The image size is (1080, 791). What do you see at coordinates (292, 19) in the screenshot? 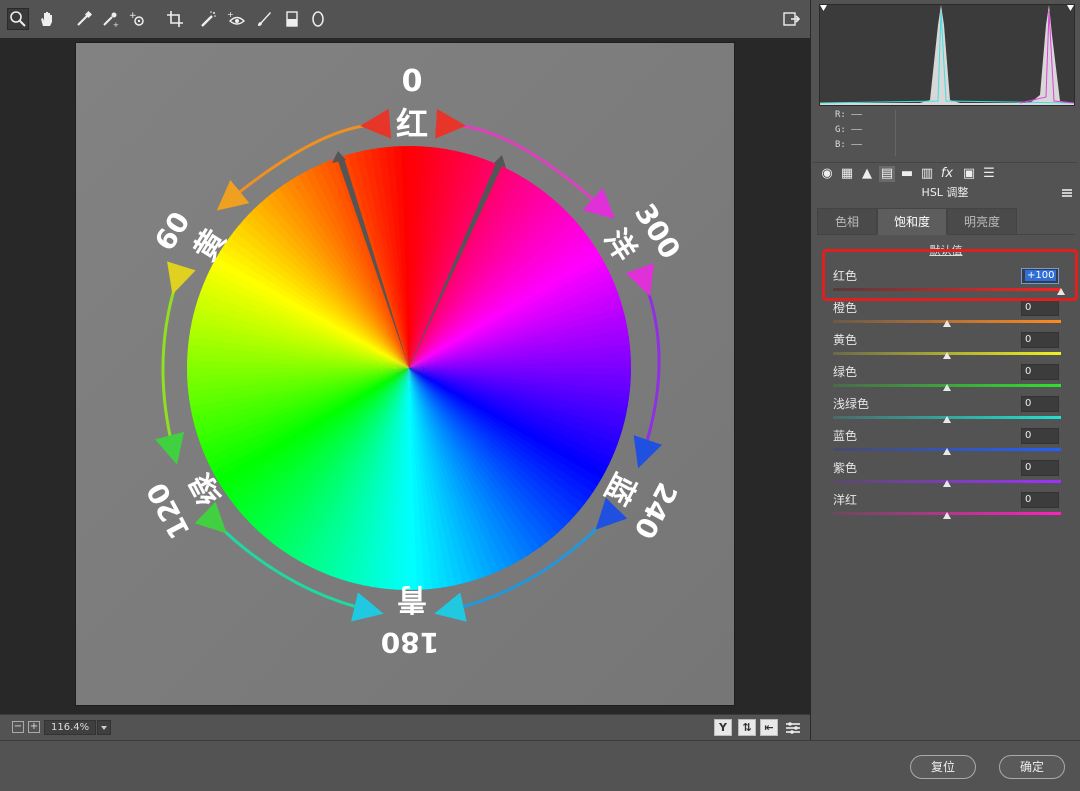
I see `graduated-filter-icon` at bounding box center [292, 19].